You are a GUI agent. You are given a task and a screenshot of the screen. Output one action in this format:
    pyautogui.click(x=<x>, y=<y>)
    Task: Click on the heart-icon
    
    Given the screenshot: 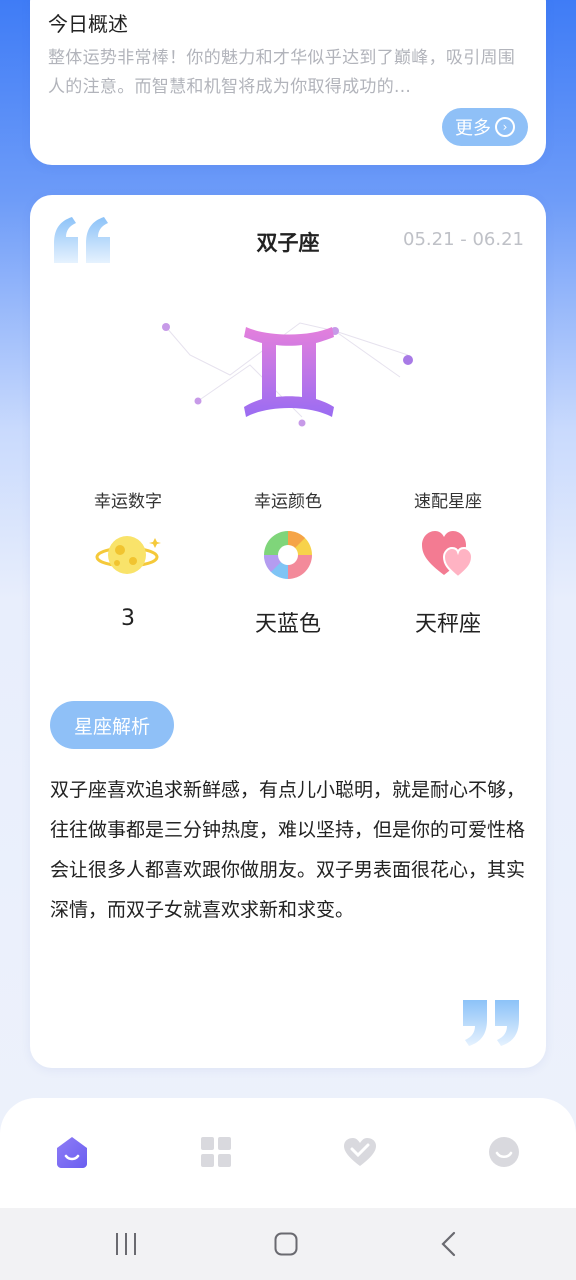 What is the action you would take?
    pyautogui.click(x=360, y=1152)
    